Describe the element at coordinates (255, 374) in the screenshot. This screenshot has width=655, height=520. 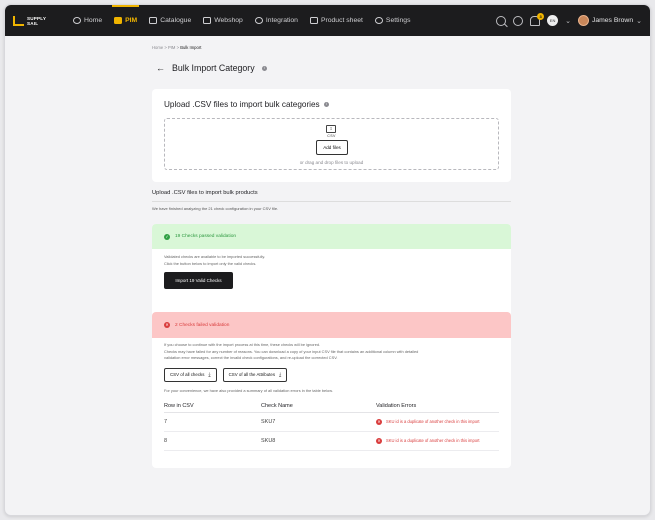
I see `download-all-attributes-csv-button: CSV of all the Attributes ⤓` at that location.